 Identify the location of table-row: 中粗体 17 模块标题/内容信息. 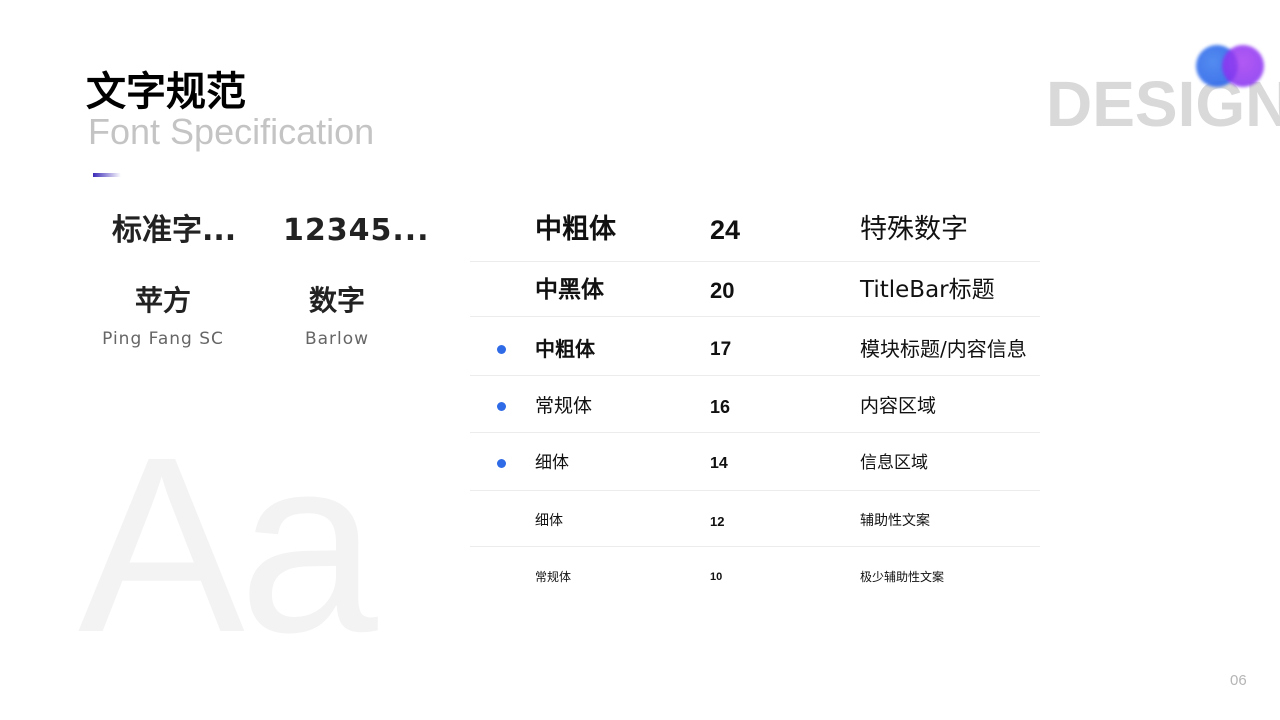
(755, 346).